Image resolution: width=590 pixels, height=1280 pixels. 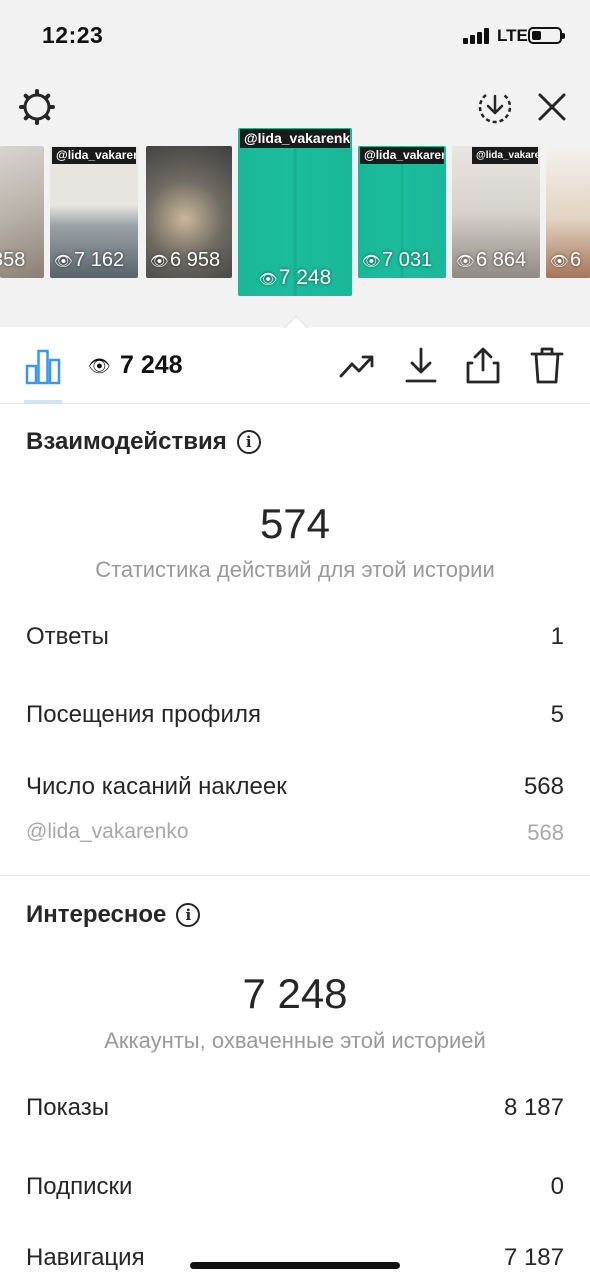 What do you see at coordinates (295, 569) in the screenshot?
I see `interactions-subtitle: Статистика действий для этой истории` at bounding box center [295, 569].